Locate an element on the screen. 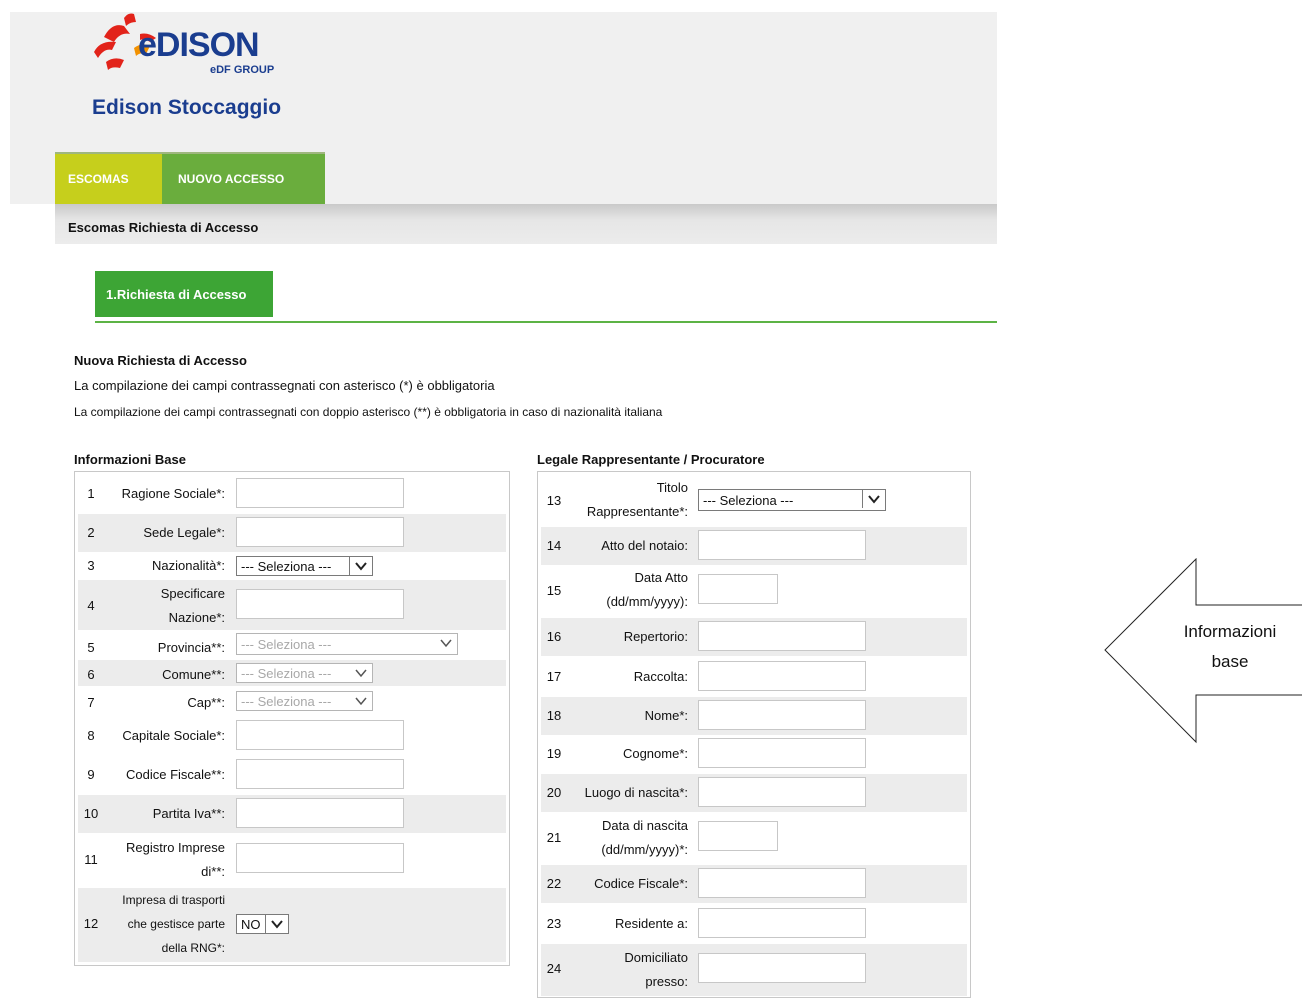 The width and height of the screenshot is (1303, 1003). cap-label: Cap**: is located at coordinates (206, 702).